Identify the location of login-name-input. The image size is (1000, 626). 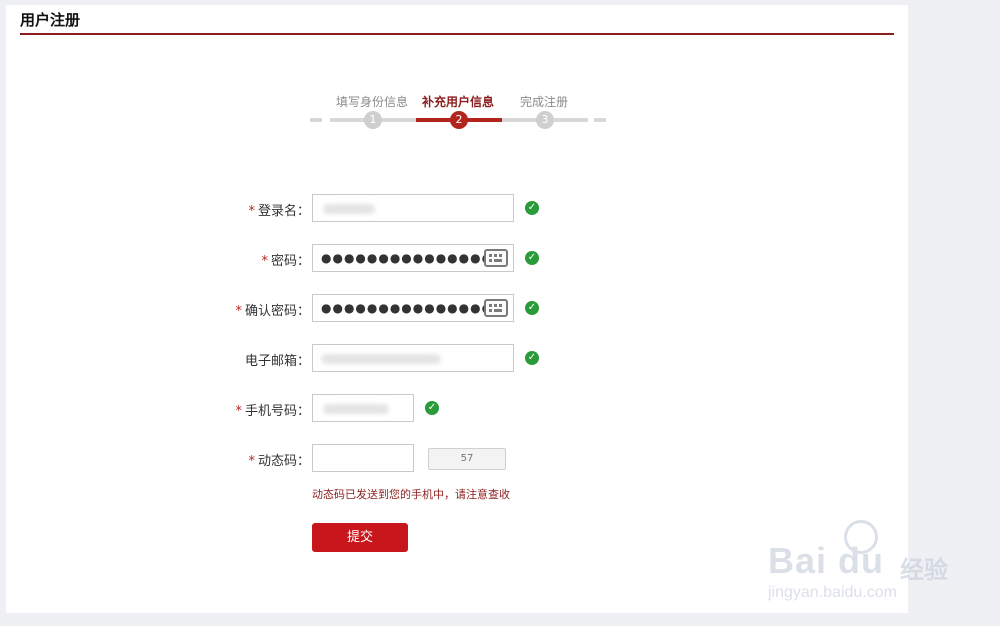
(413, 208).